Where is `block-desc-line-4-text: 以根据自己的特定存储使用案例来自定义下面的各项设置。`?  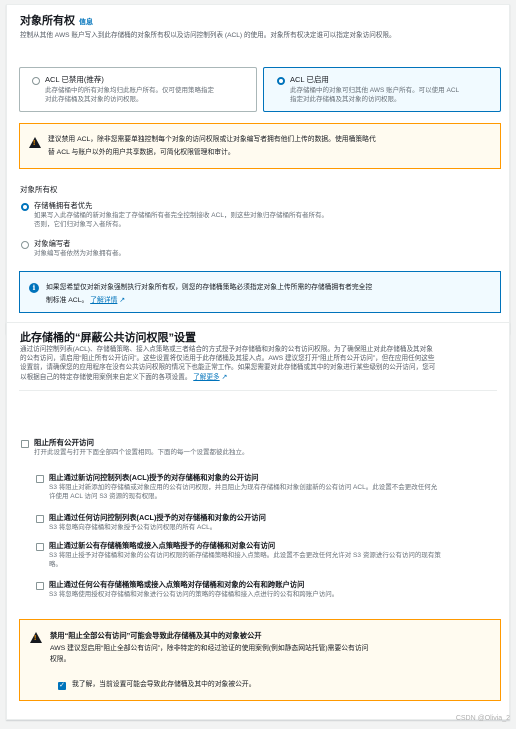 block-desc-line-4-text: 以根据自己的特定存储使用案例来自定义下面的各项设置。 is located at coordinates (106, 377).